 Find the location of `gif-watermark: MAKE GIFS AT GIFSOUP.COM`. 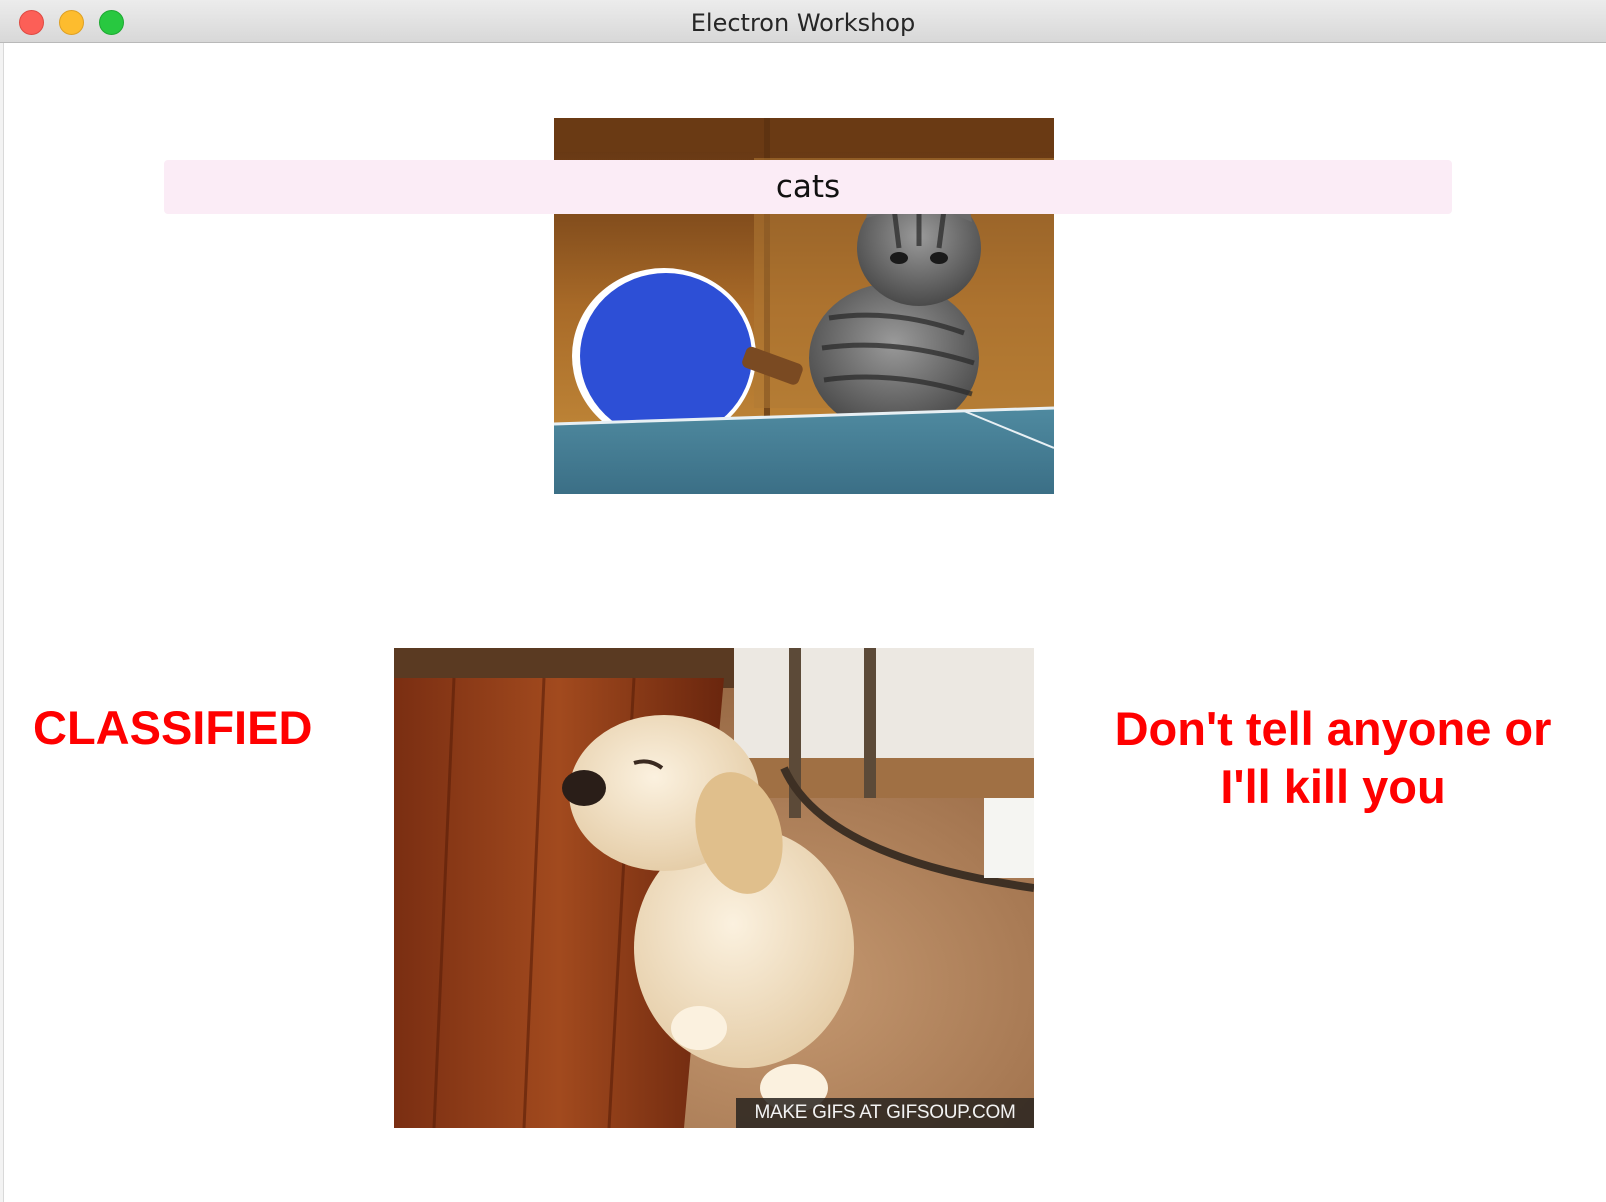

gif-watermark: MAKE GIFS AT GIFSOUP.COM is located at coordinates (885, 1113).